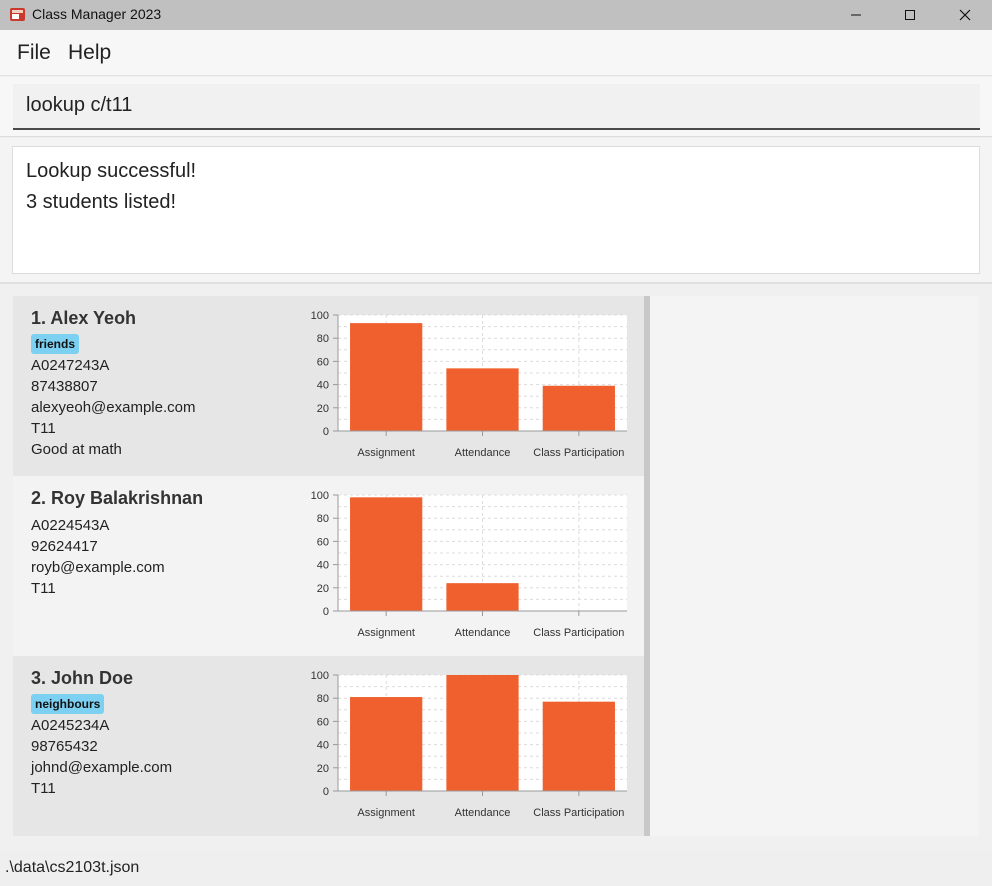  I want to click on student-name: 2. Roy Balakrishnan, so click(117, 498).